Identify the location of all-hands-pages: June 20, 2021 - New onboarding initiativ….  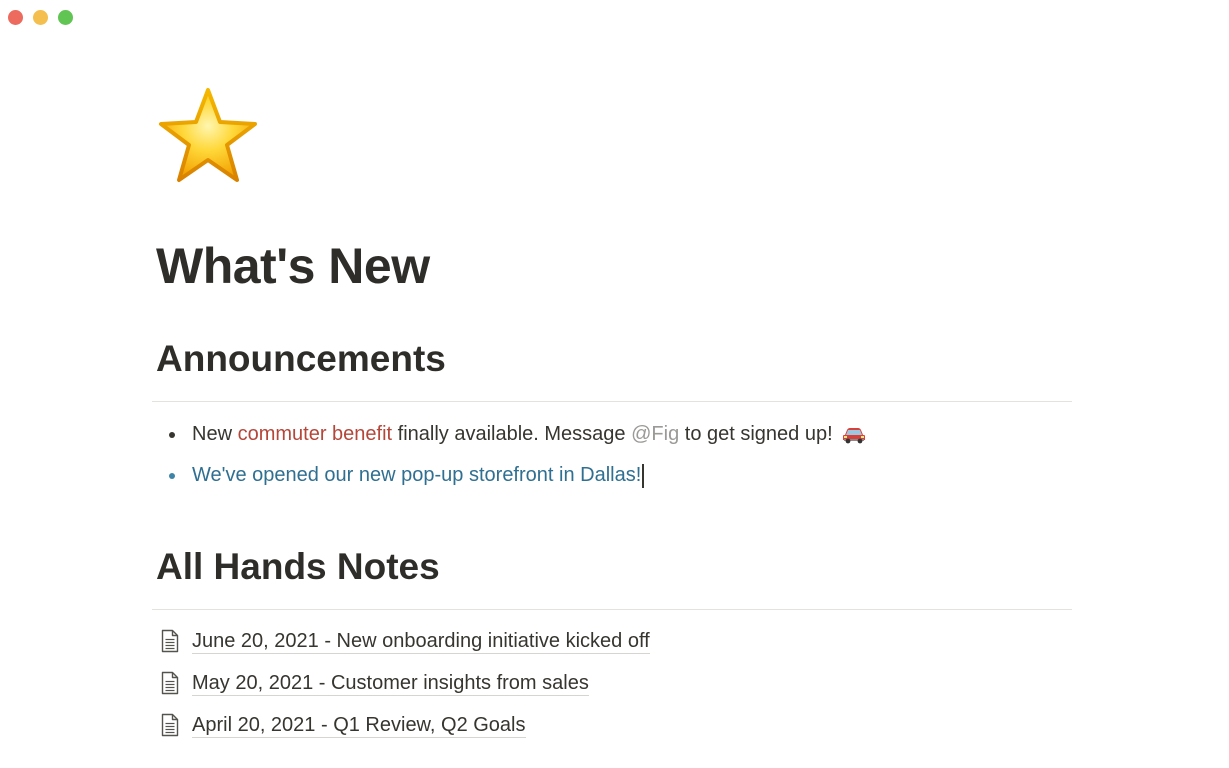
(403, 685).